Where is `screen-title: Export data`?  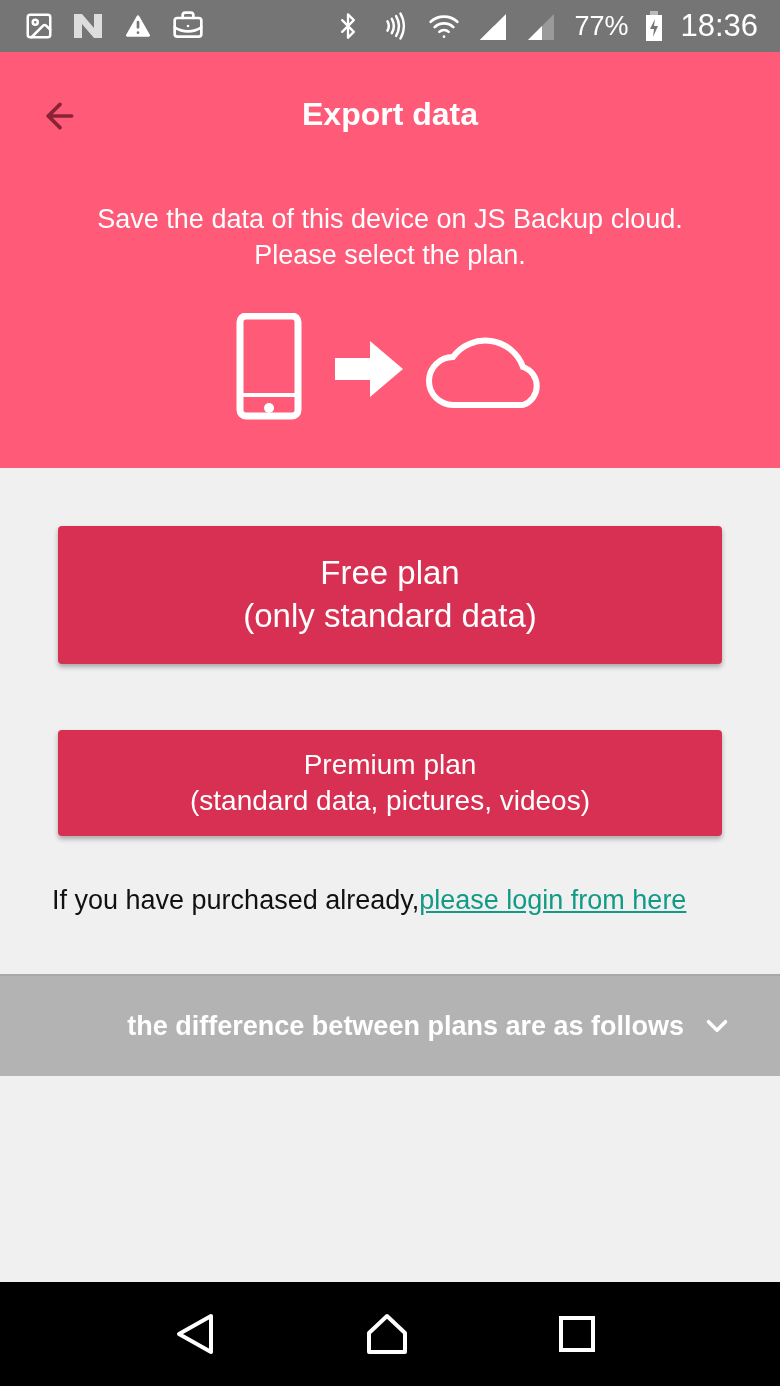 screen-title: Export data is located at coordinates (390, 114).